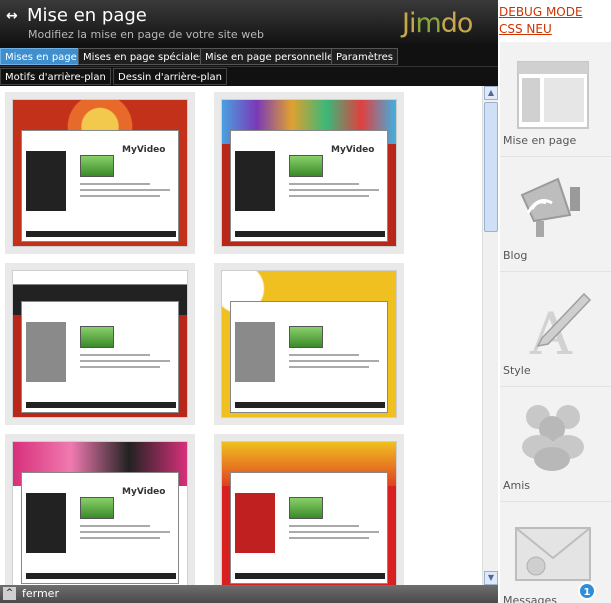 This screenshot has height=603, width=611. What do you see at coordinates (560, 326) in the screenshot?
I see `pen-icon: A` at bounding box center [560, 326].